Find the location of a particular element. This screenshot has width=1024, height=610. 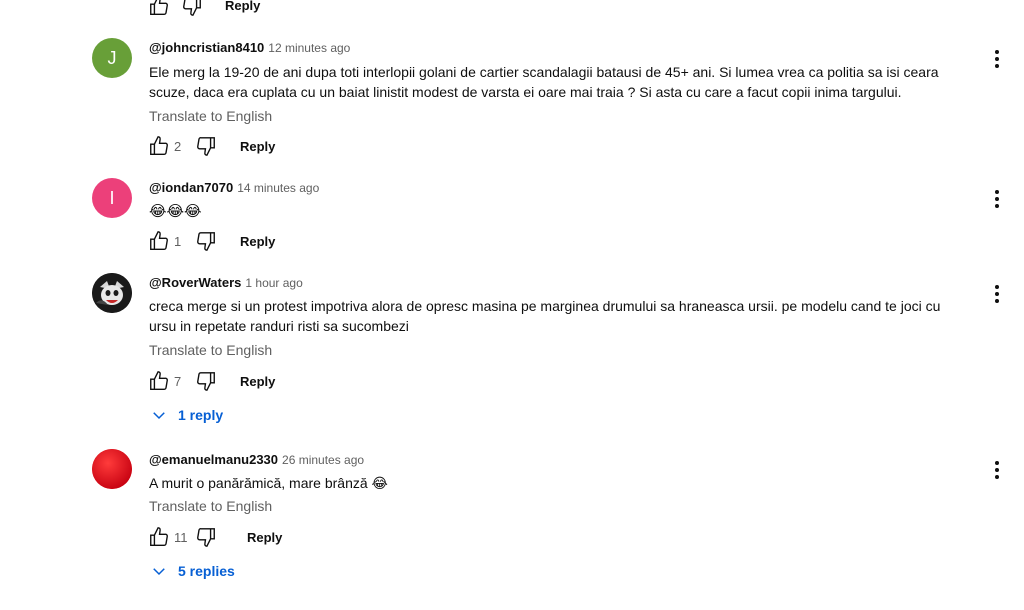

like-count: 11 is located at coordinates (181, 537).